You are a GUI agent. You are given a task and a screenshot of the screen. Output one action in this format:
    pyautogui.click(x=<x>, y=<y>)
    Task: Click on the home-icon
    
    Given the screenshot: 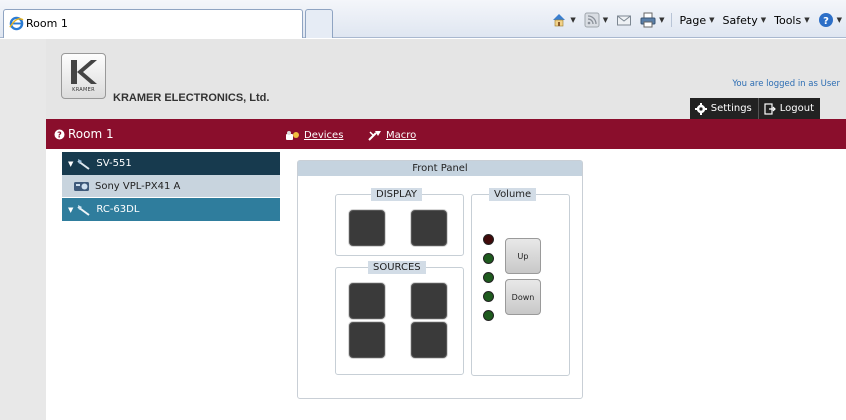 What is the action you would take?
    pyautogui.click(x=559, y=20)
    